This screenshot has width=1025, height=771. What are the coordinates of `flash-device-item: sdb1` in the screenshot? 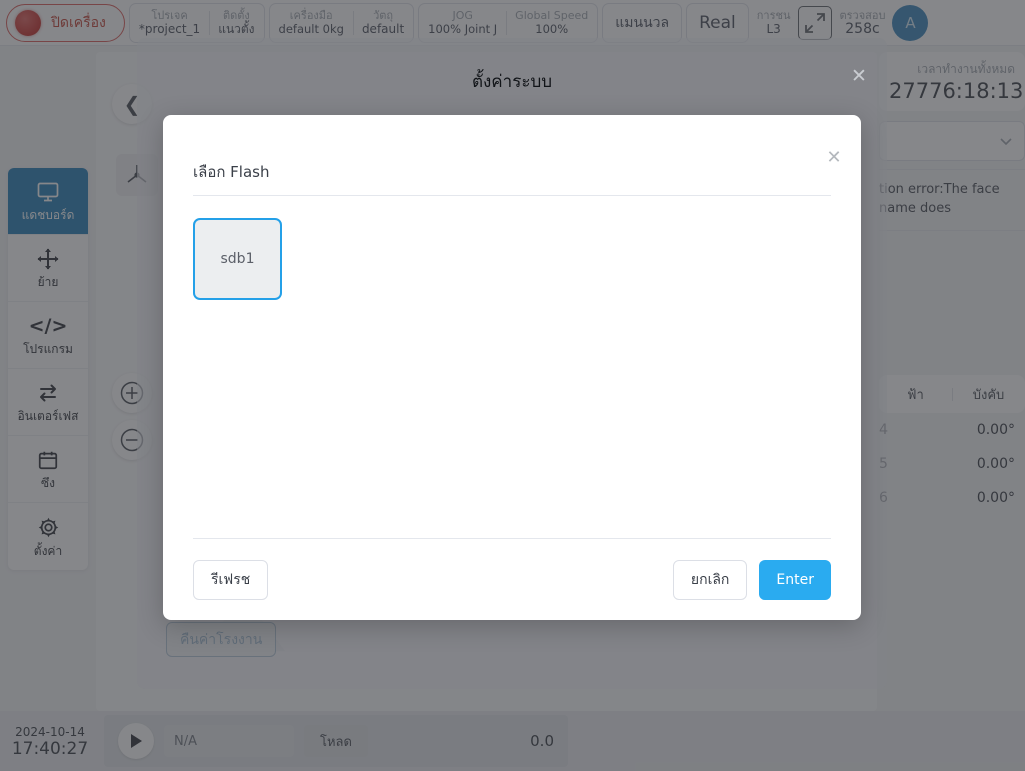 It's located at (237, 259).